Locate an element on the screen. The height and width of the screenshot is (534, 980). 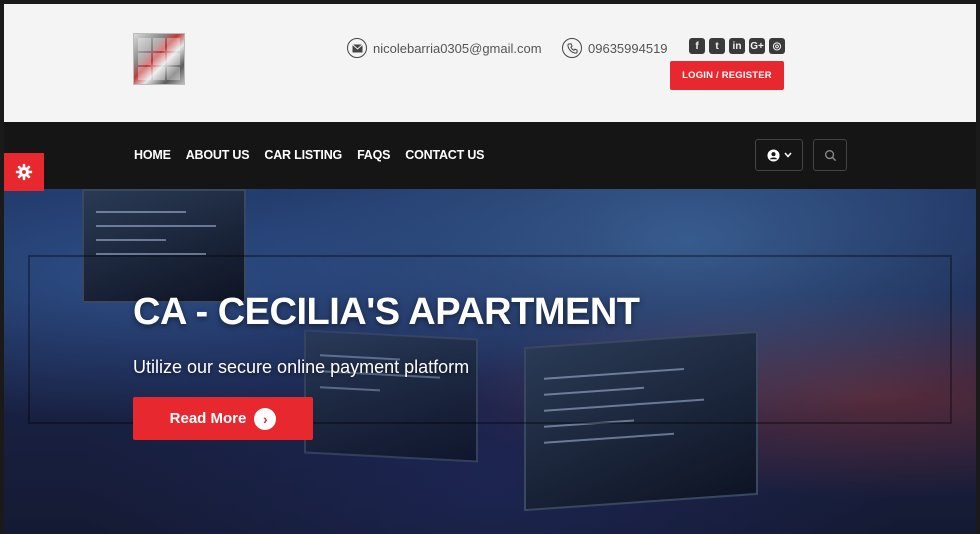
user-account-button is located at coordinates (779, 155).